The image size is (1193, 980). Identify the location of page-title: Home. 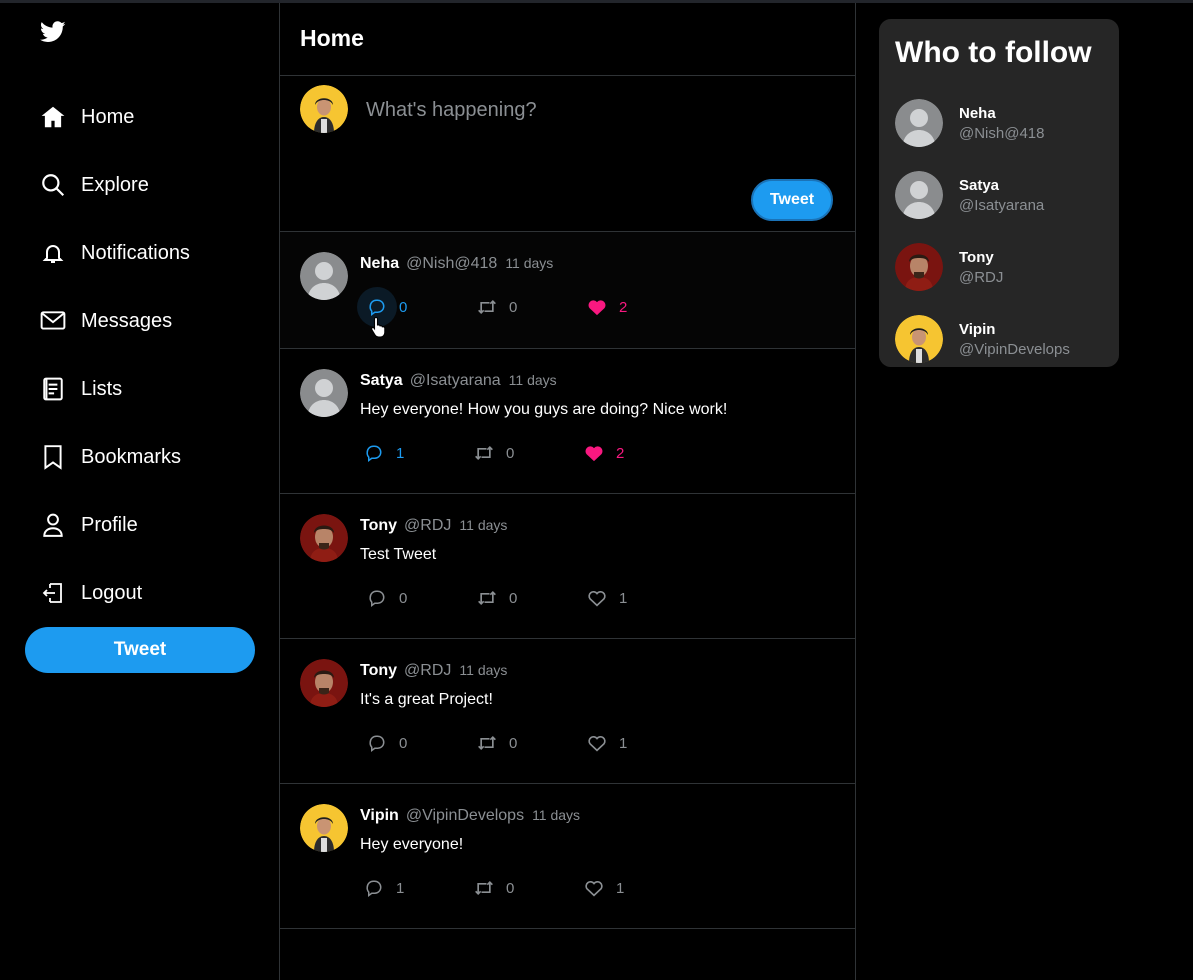
(332, 38).